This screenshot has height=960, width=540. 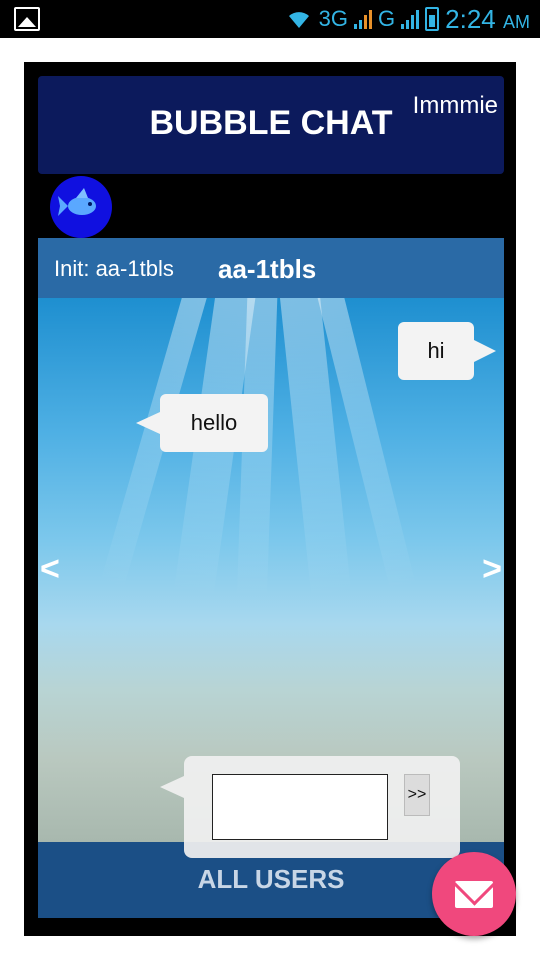 I want to click on message-text: hello, so click(x=214, y=422).